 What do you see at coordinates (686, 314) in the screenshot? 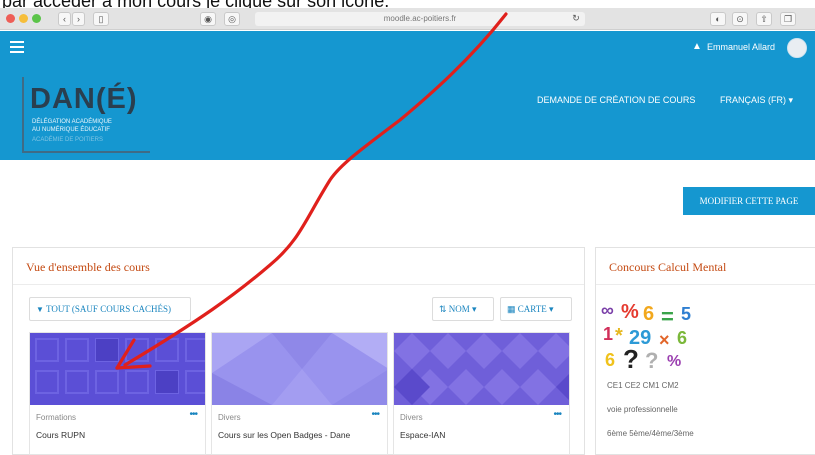
I see `svg-text: 5` at bounding box center [686, 314].